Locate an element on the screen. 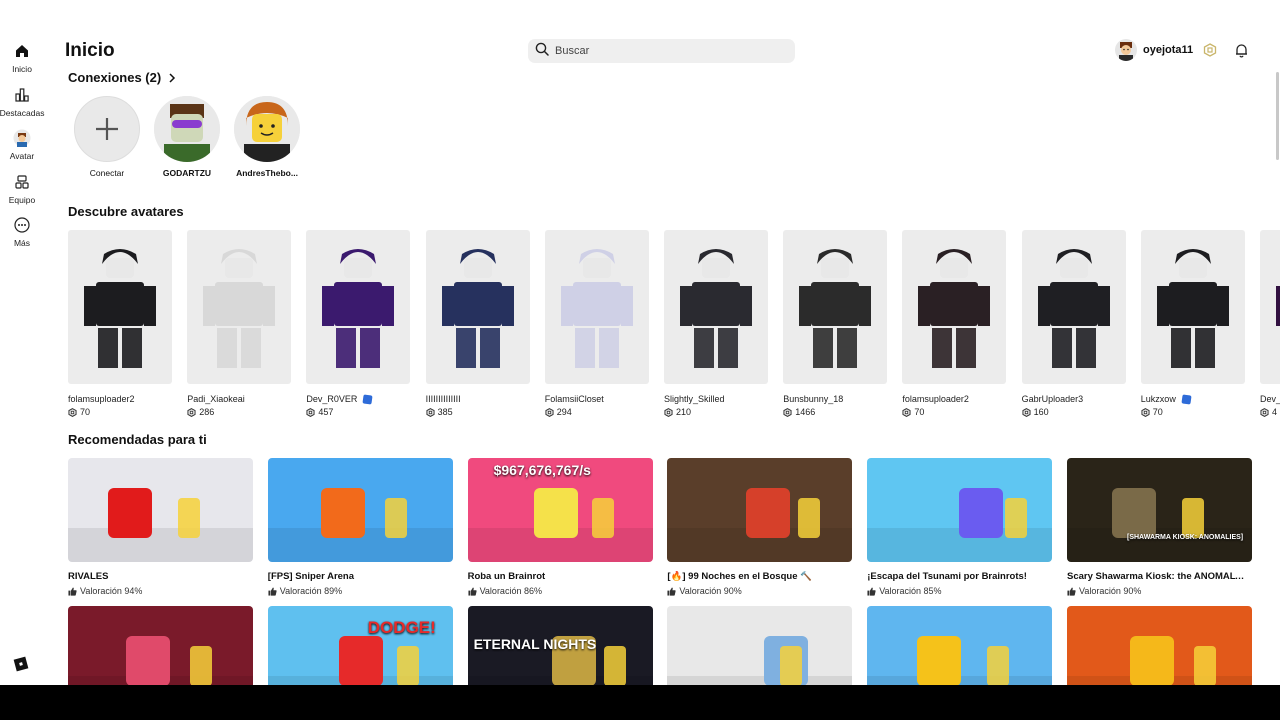  game-card: RIVALES Valoración 94% is located at coordinates (160, 527).